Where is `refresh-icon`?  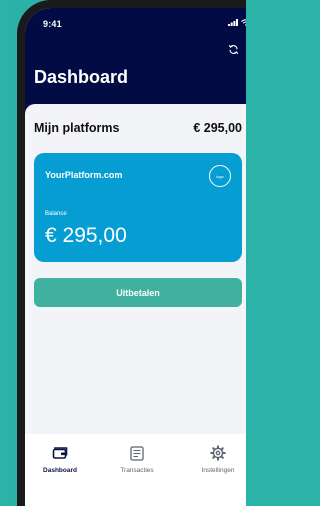
refresh-icon is located at coordinates (233, 49).